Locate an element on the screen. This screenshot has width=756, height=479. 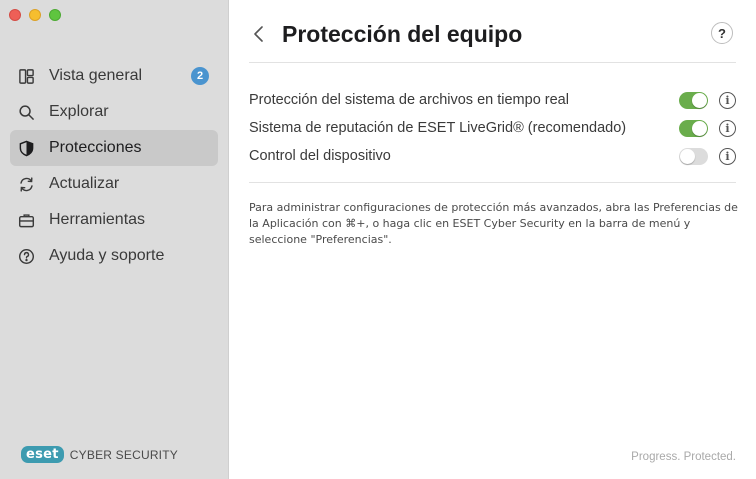
window-controls is located at coordinates (35, 15).